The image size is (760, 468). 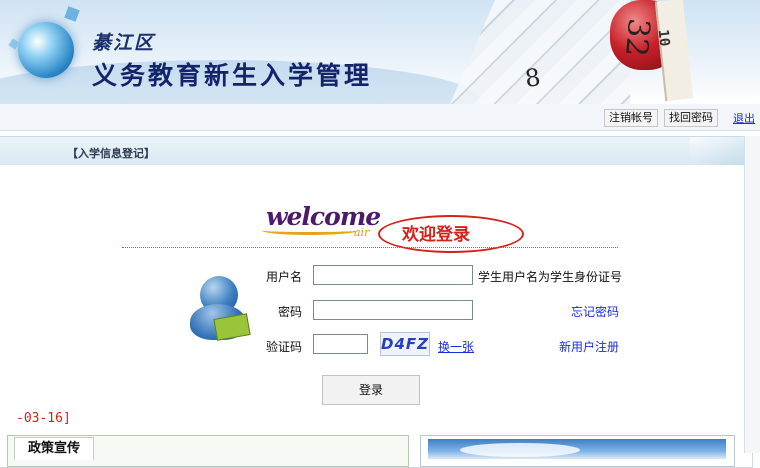 What do you see at coordinates (290, 312) in the screenshot?
I see `password-label: 密码` at bounding box center [290, 312].